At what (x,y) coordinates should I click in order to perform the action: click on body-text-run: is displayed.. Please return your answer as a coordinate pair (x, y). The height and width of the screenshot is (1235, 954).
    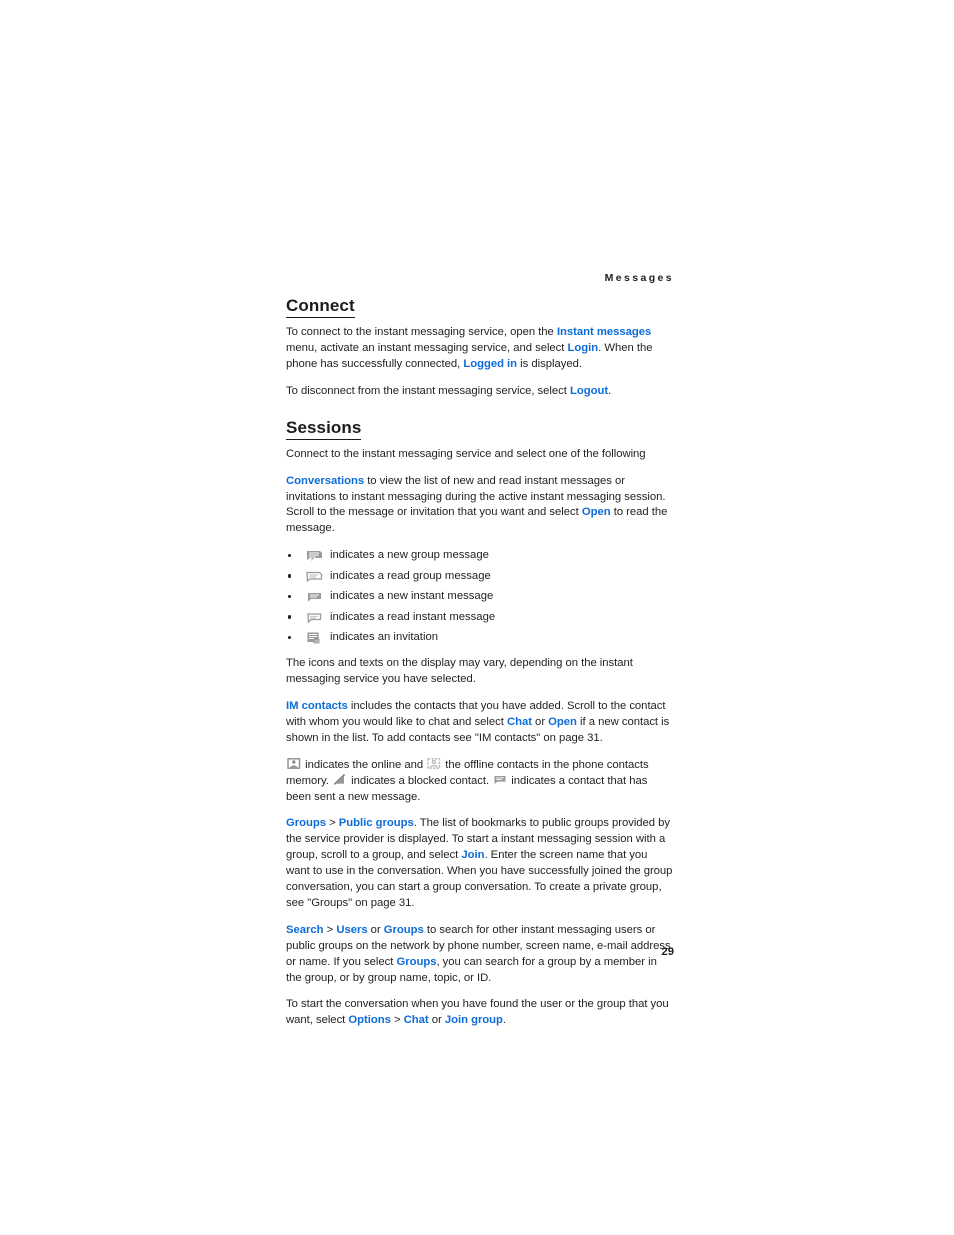
    Looking at the image, I should click on (549, 363).